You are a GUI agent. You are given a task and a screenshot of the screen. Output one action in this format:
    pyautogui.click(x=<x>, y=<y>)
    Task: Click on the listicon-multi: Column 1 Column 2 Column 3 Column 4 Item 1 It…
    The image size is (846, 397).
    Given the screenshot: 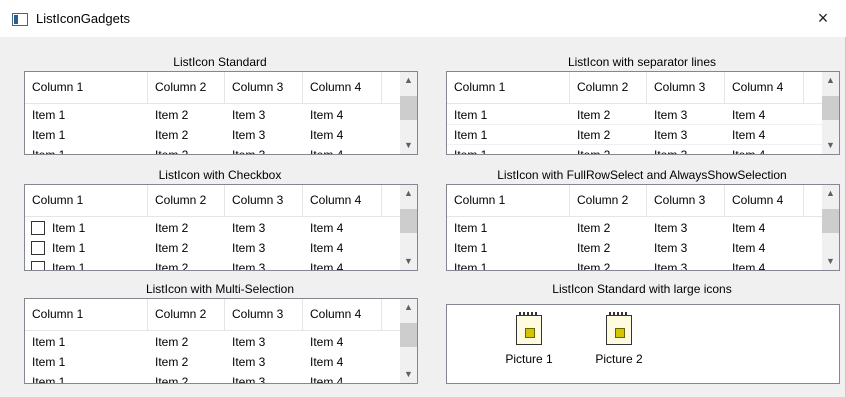 What is the action you would take?
    pyautogui.click(x=221, y=341)
    